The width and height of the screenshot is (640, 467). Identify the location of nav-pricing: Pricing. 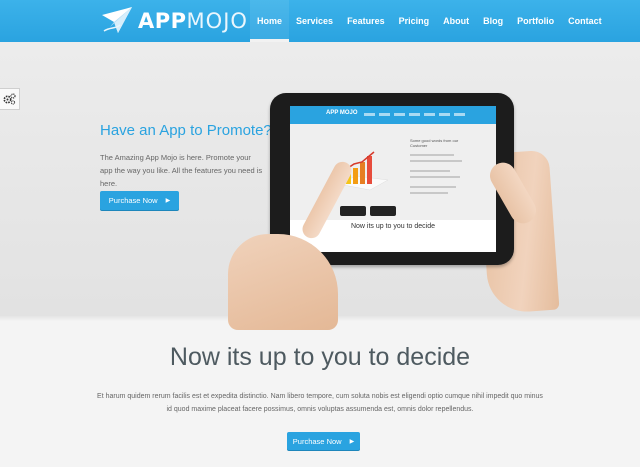
(414, 21).